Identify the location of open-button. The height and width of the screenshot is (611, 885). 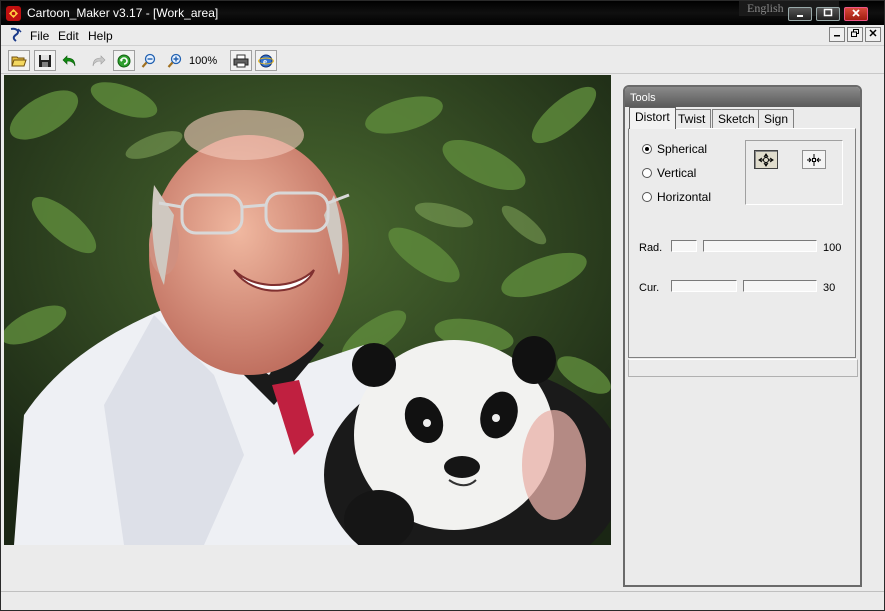
(19, 60).